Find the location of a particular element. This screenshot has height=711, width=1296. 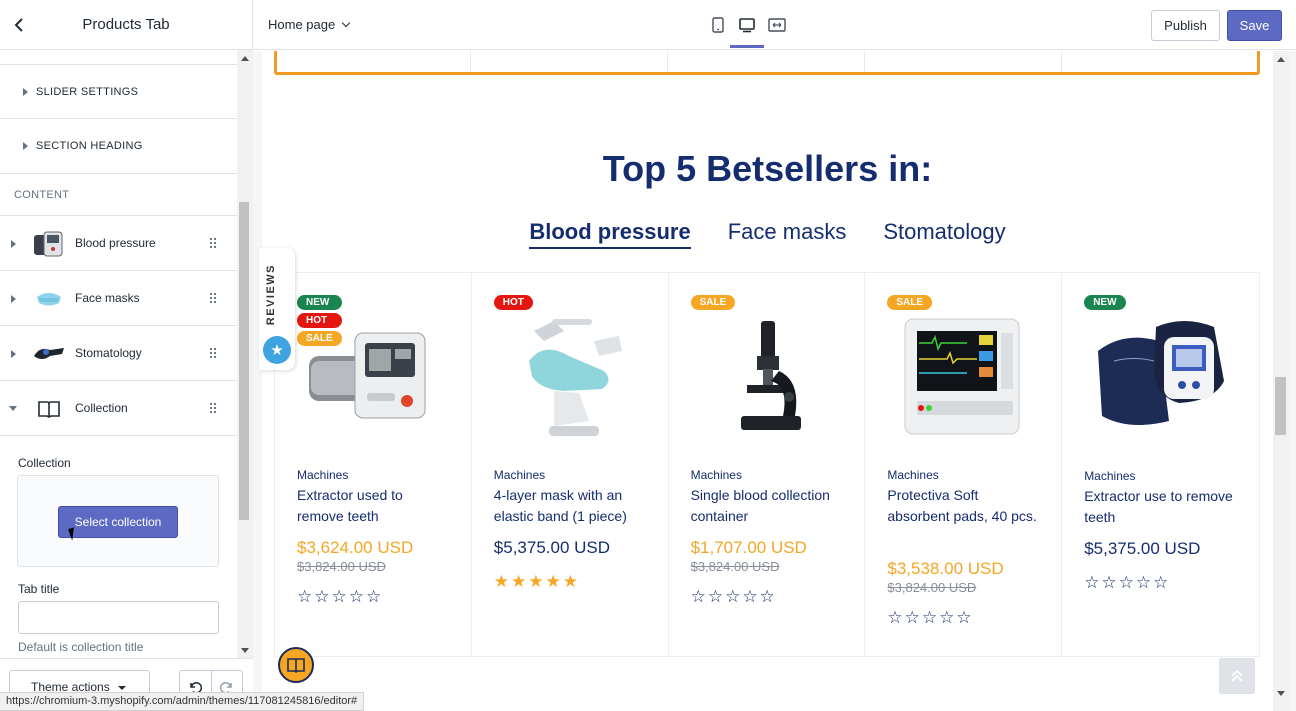

tab-title-input is located at coordinates (118, 617).